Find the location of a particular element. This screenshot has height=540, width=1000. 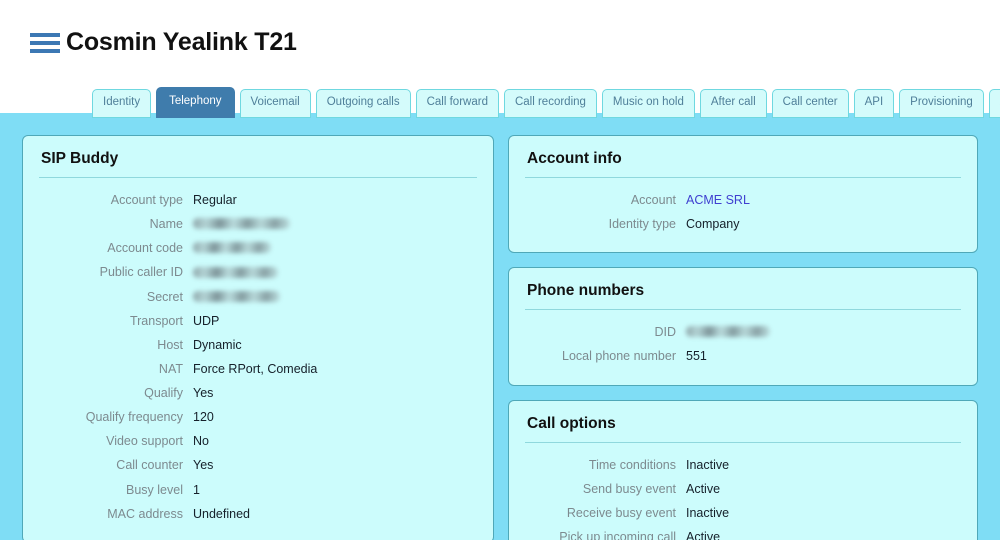

tab-music-on-hold: Music on hold is located at coordinates (648, 103).